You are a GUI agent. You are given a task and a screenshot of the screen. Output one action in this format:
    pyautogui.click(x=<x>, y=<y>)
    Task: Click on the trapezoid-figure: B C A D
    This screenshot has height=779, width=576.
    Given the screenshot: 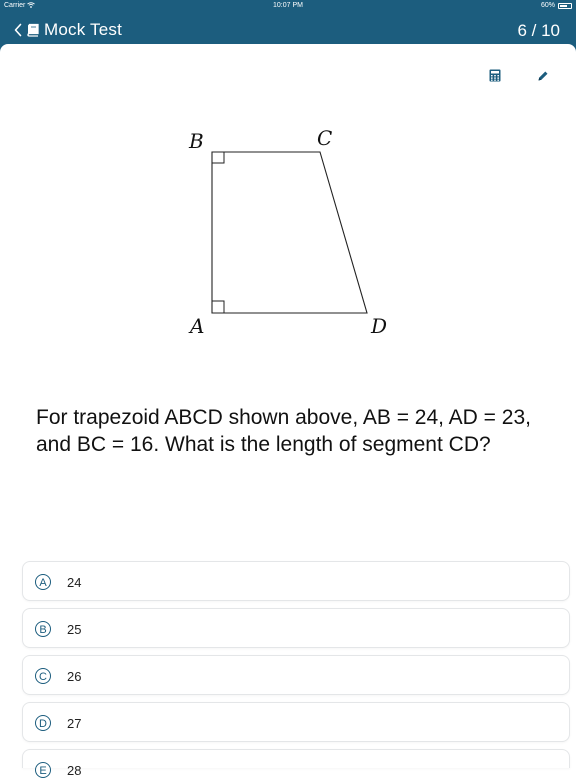 What is the action you would take?
    pyautogui.click(x=287, y=232)
    